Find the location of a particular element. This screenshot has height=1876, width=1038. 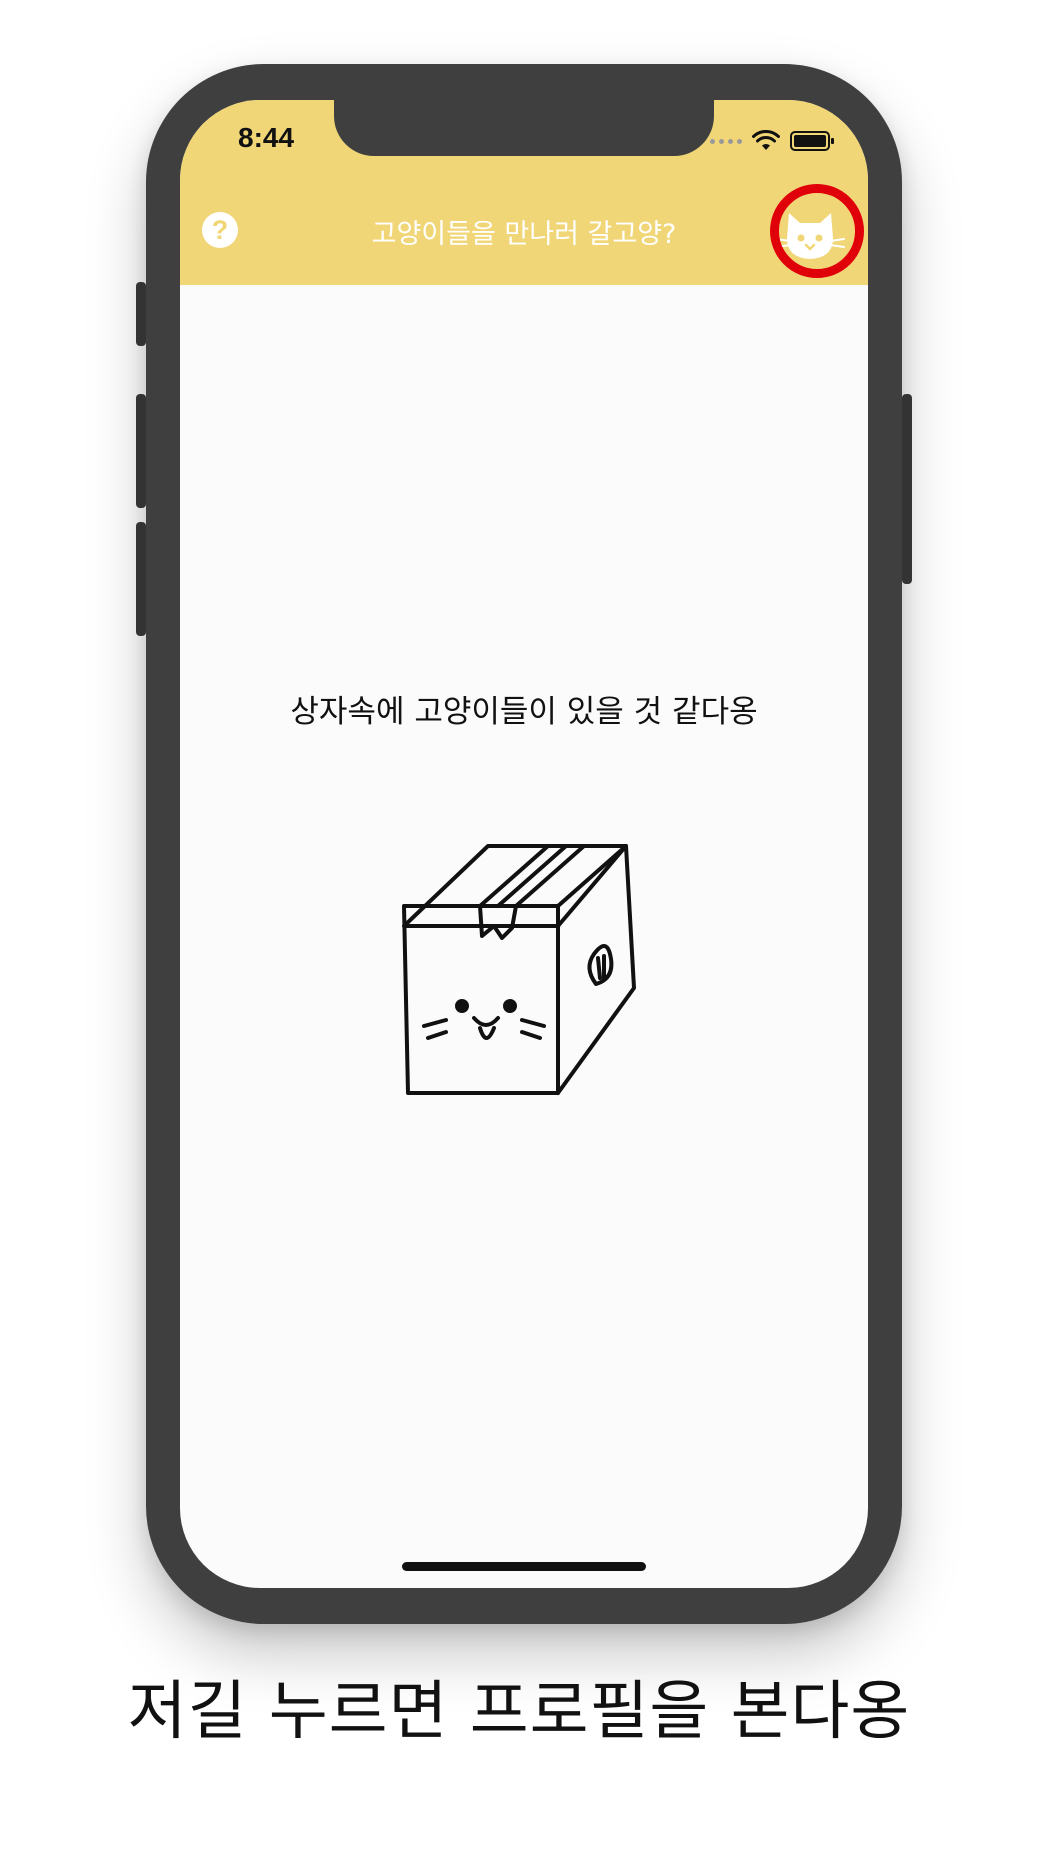

cat-face-icon is located at coordinates (810, 230).